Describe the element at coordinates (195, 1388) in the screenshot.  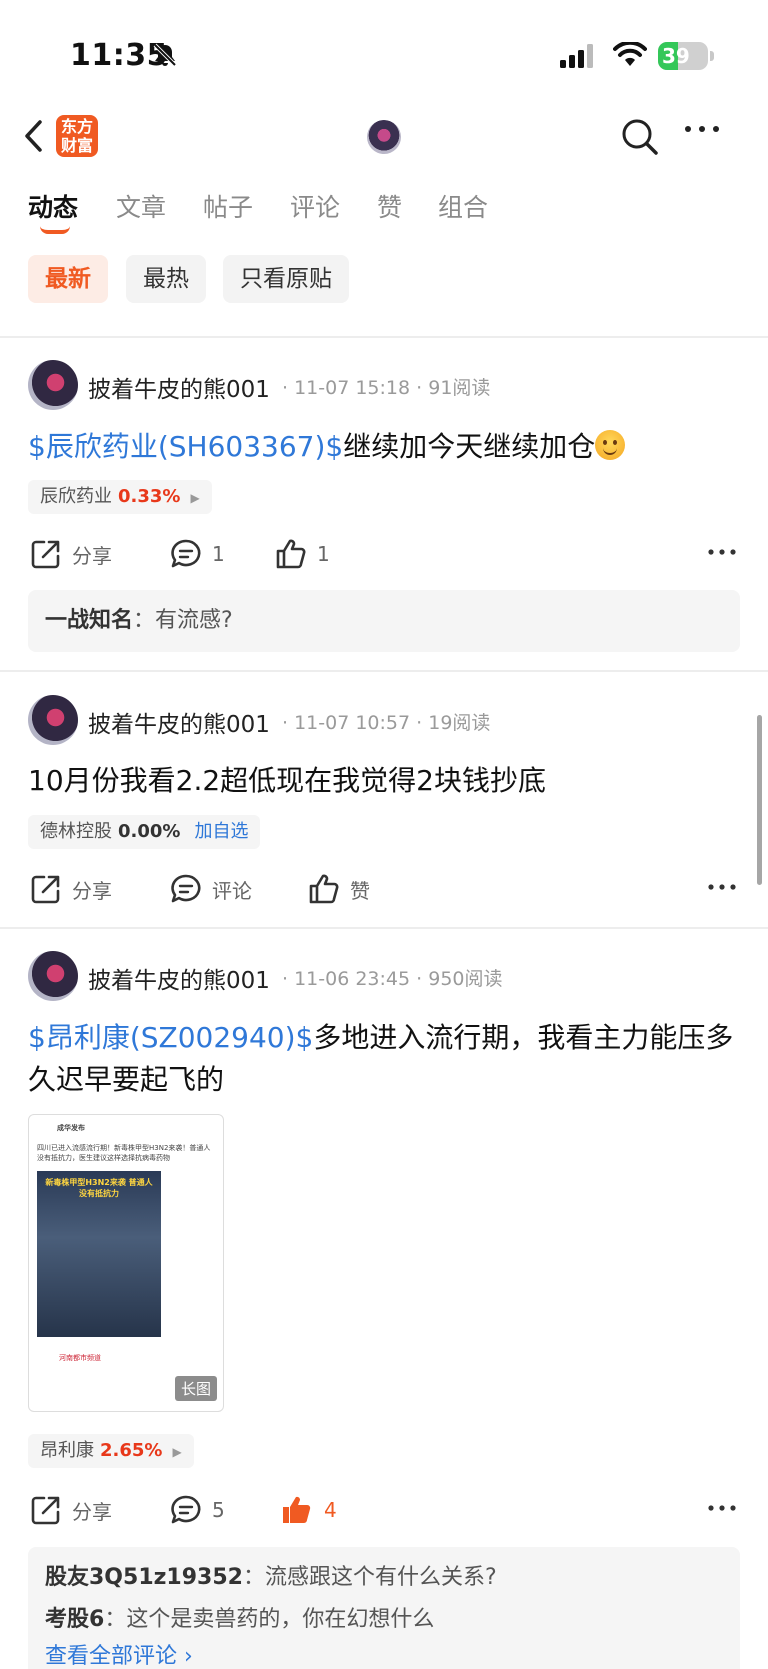
I see `long-image-badge: 长图` at that location.